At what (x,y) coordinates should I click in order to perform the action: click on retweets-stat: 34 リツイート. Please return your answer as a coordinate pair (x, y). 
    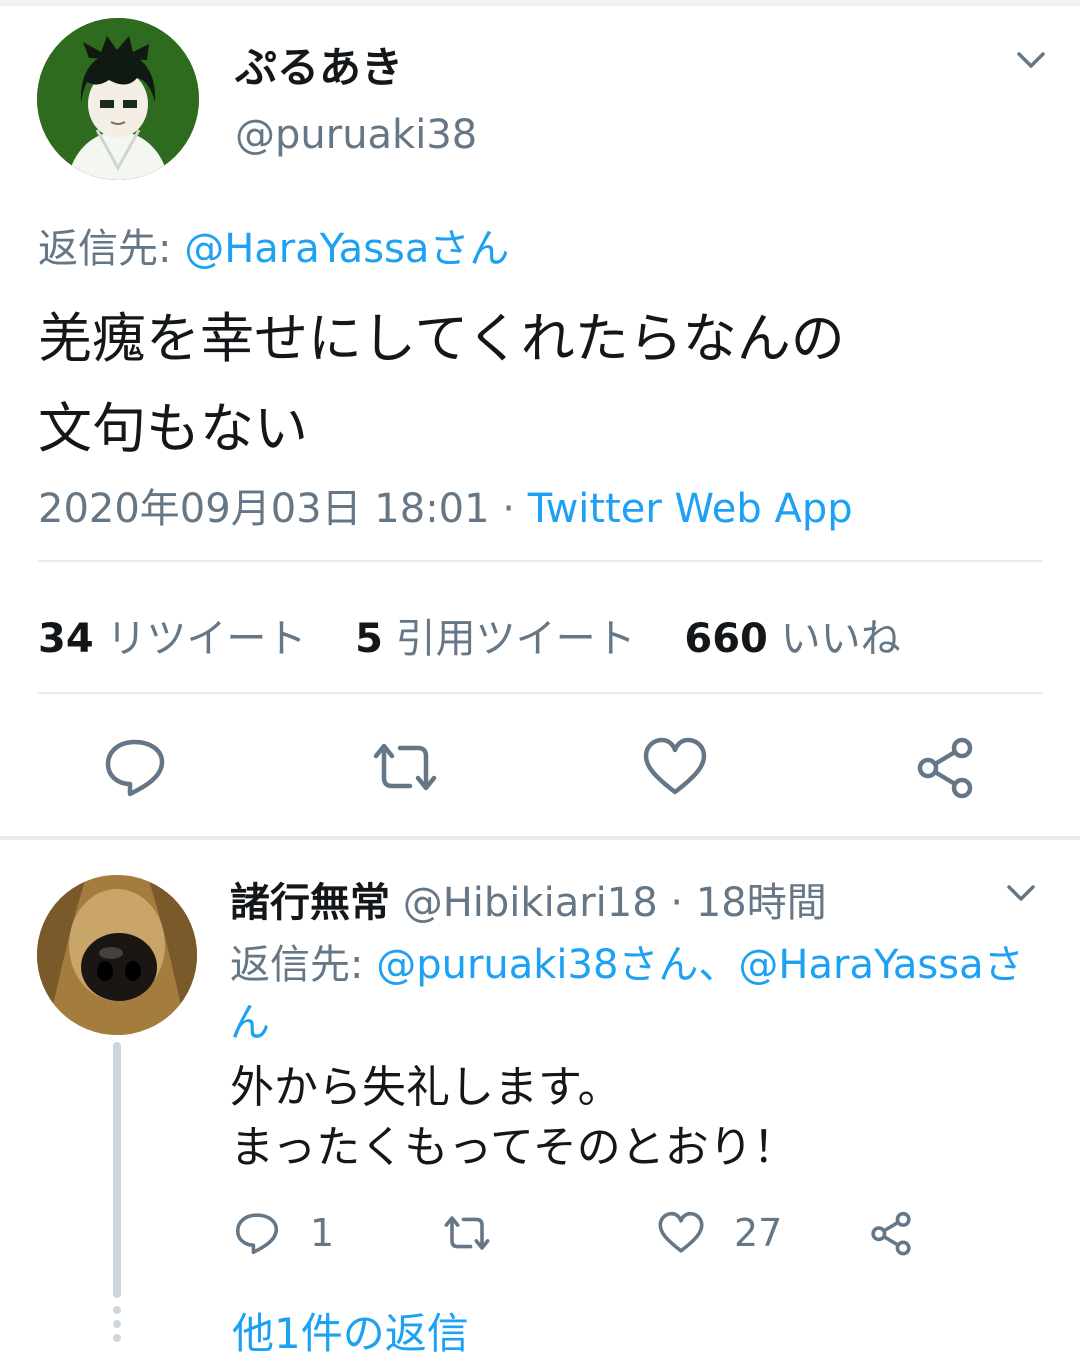
    Looking at the image, I should click on (190, 639).